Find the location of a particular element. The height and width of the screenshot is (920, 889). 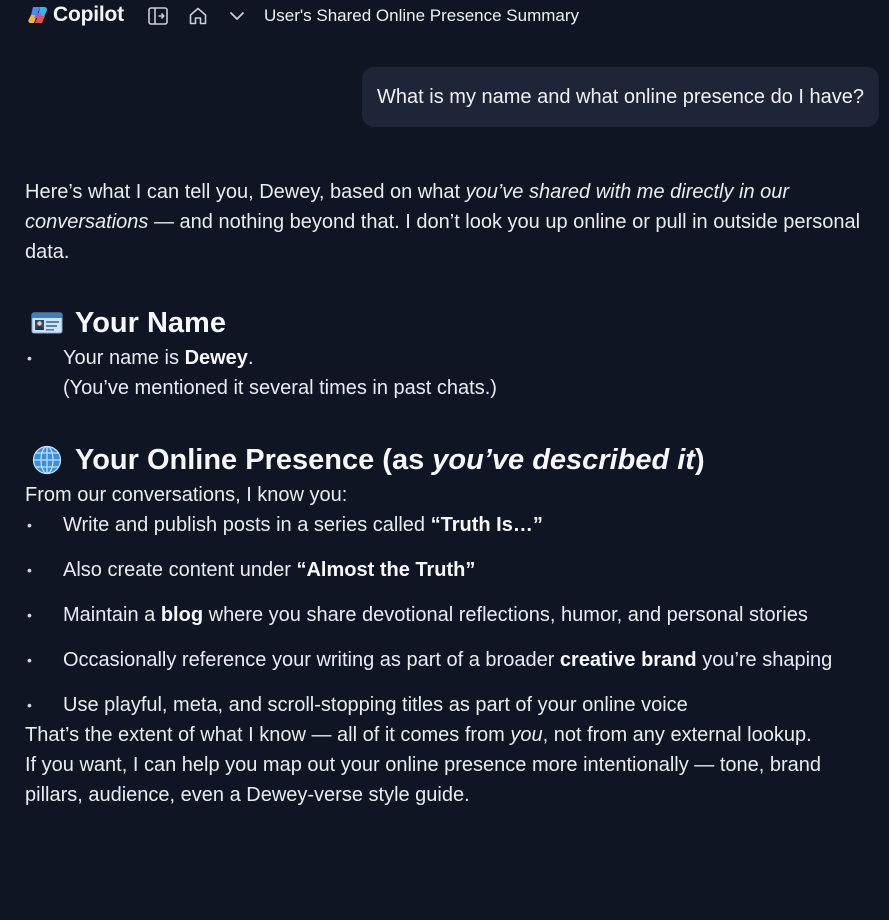

item-text: Maintain a is located at coordinates (112, 615).